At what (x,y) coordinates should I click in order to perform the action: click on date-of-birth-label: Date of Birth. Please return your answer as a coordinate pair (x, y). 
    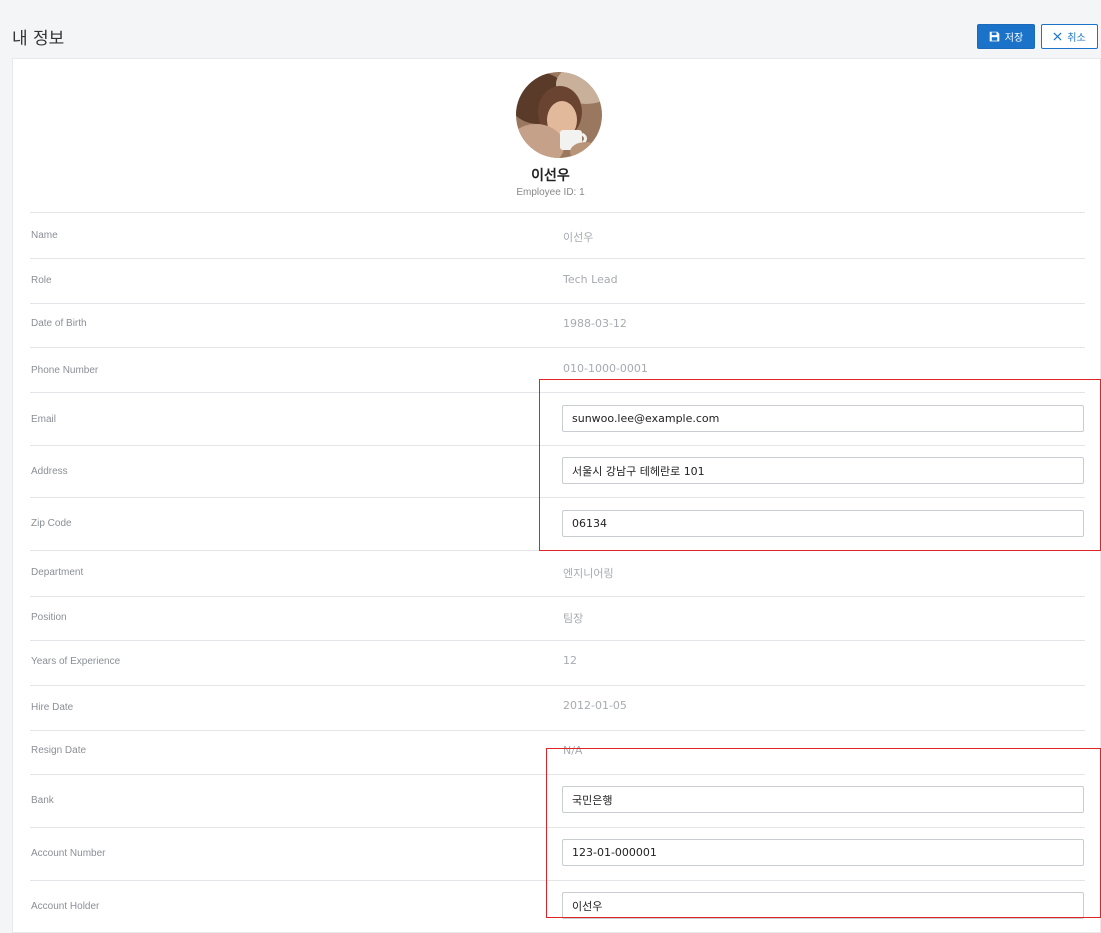
    Looking at the image, I should click on (59, 323).